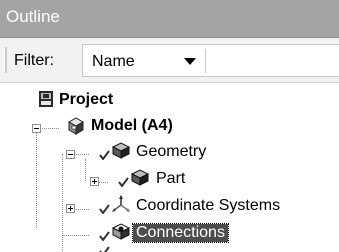 The height and width of the screenshot is (252, 339). Describe the element at coordinates (169, 100) in the screenshot. I see `tree-item-project: Project` at that location.